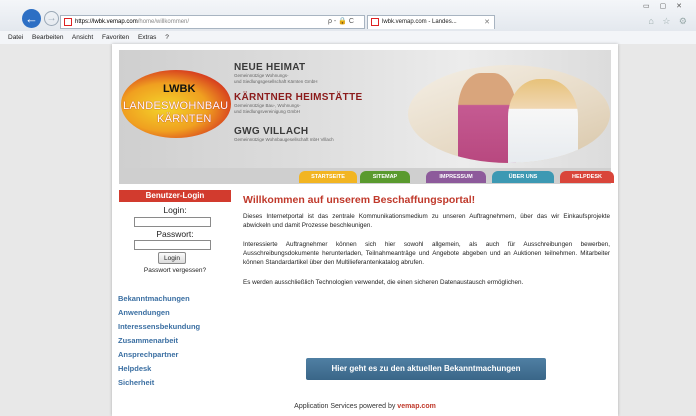  What do you see at coordinates (328, 177) in the screenshot?
I see `nav-startseite: STARTSEITE` at bounding box center [328, 177].